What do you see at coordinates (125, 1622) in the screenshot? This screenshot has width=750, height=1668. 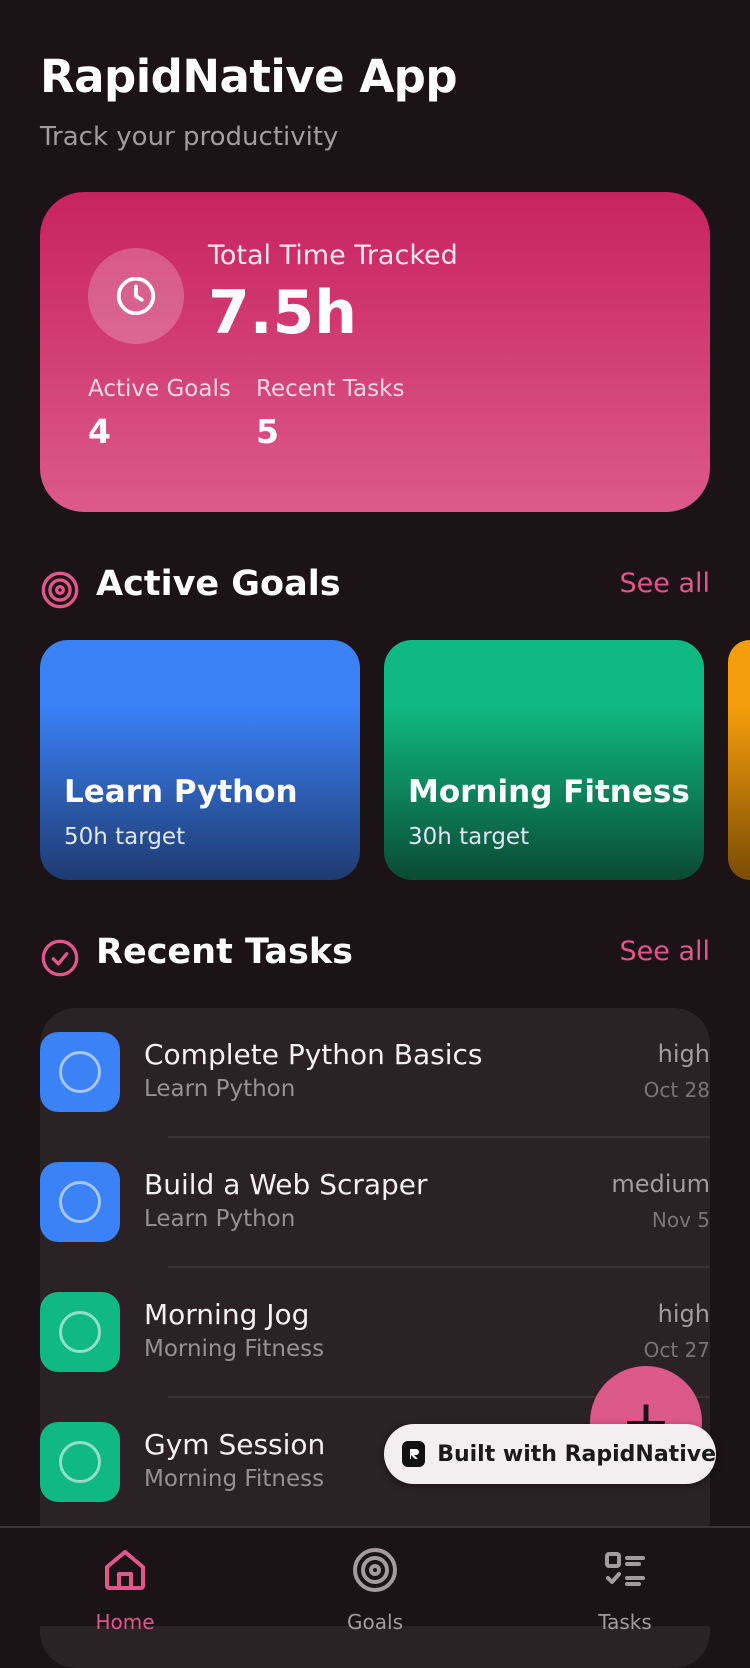 I see `tab-label: Home` at bounding box center [125, 1622].